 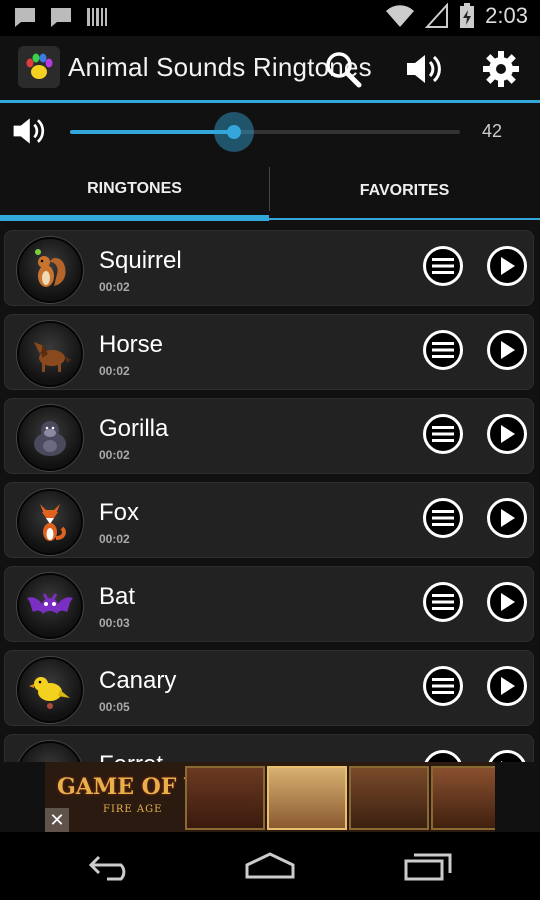 I want to click on list-item: Canary 00:05, so click(x=269, y=688).